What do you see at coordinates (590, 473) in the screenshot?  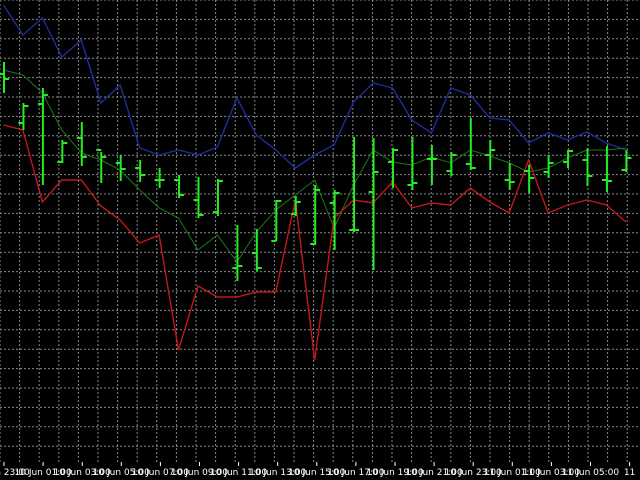 I see `x-tick-label: 11 Jun 05:00` at bounding box center [590, 473].